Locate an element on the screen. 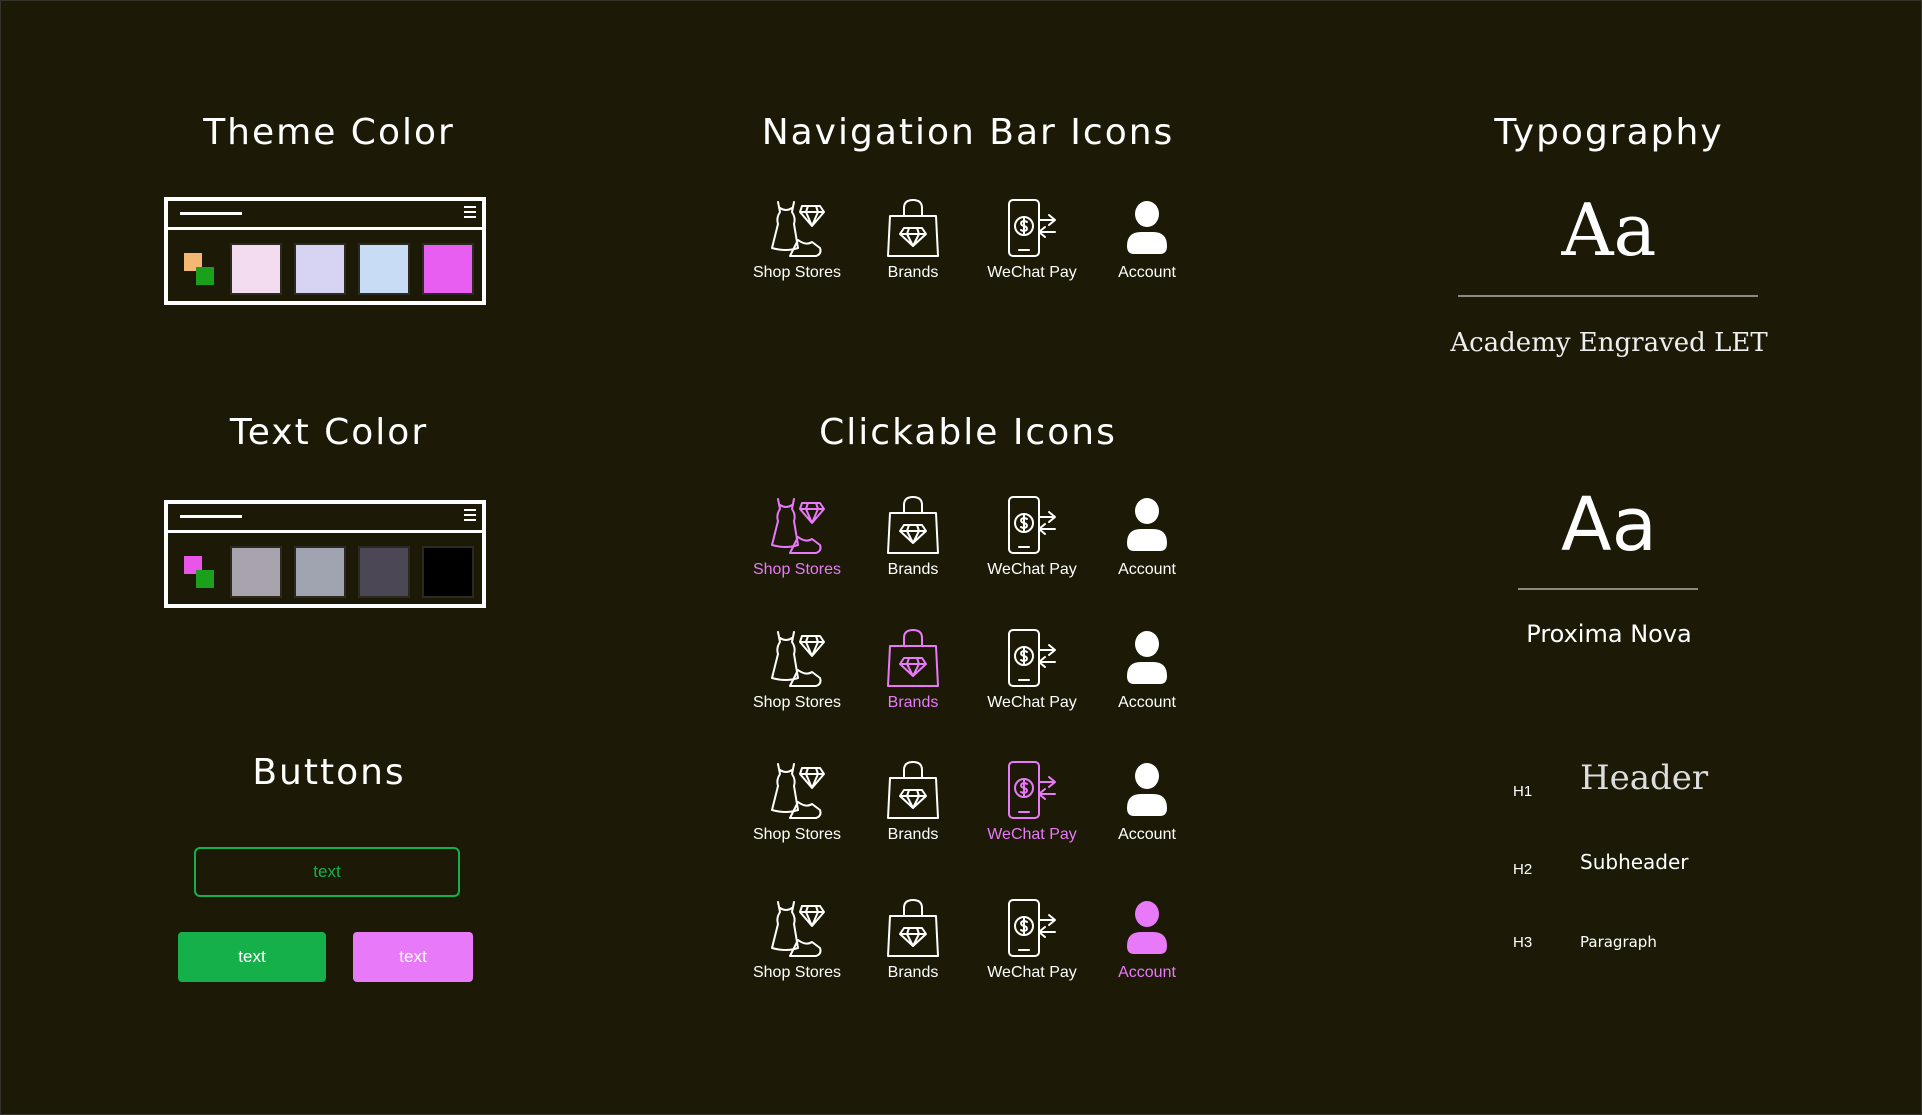 This screenshot has width=1922, height=1115. h2-label: H2 is located at coordinates (1523, 869).